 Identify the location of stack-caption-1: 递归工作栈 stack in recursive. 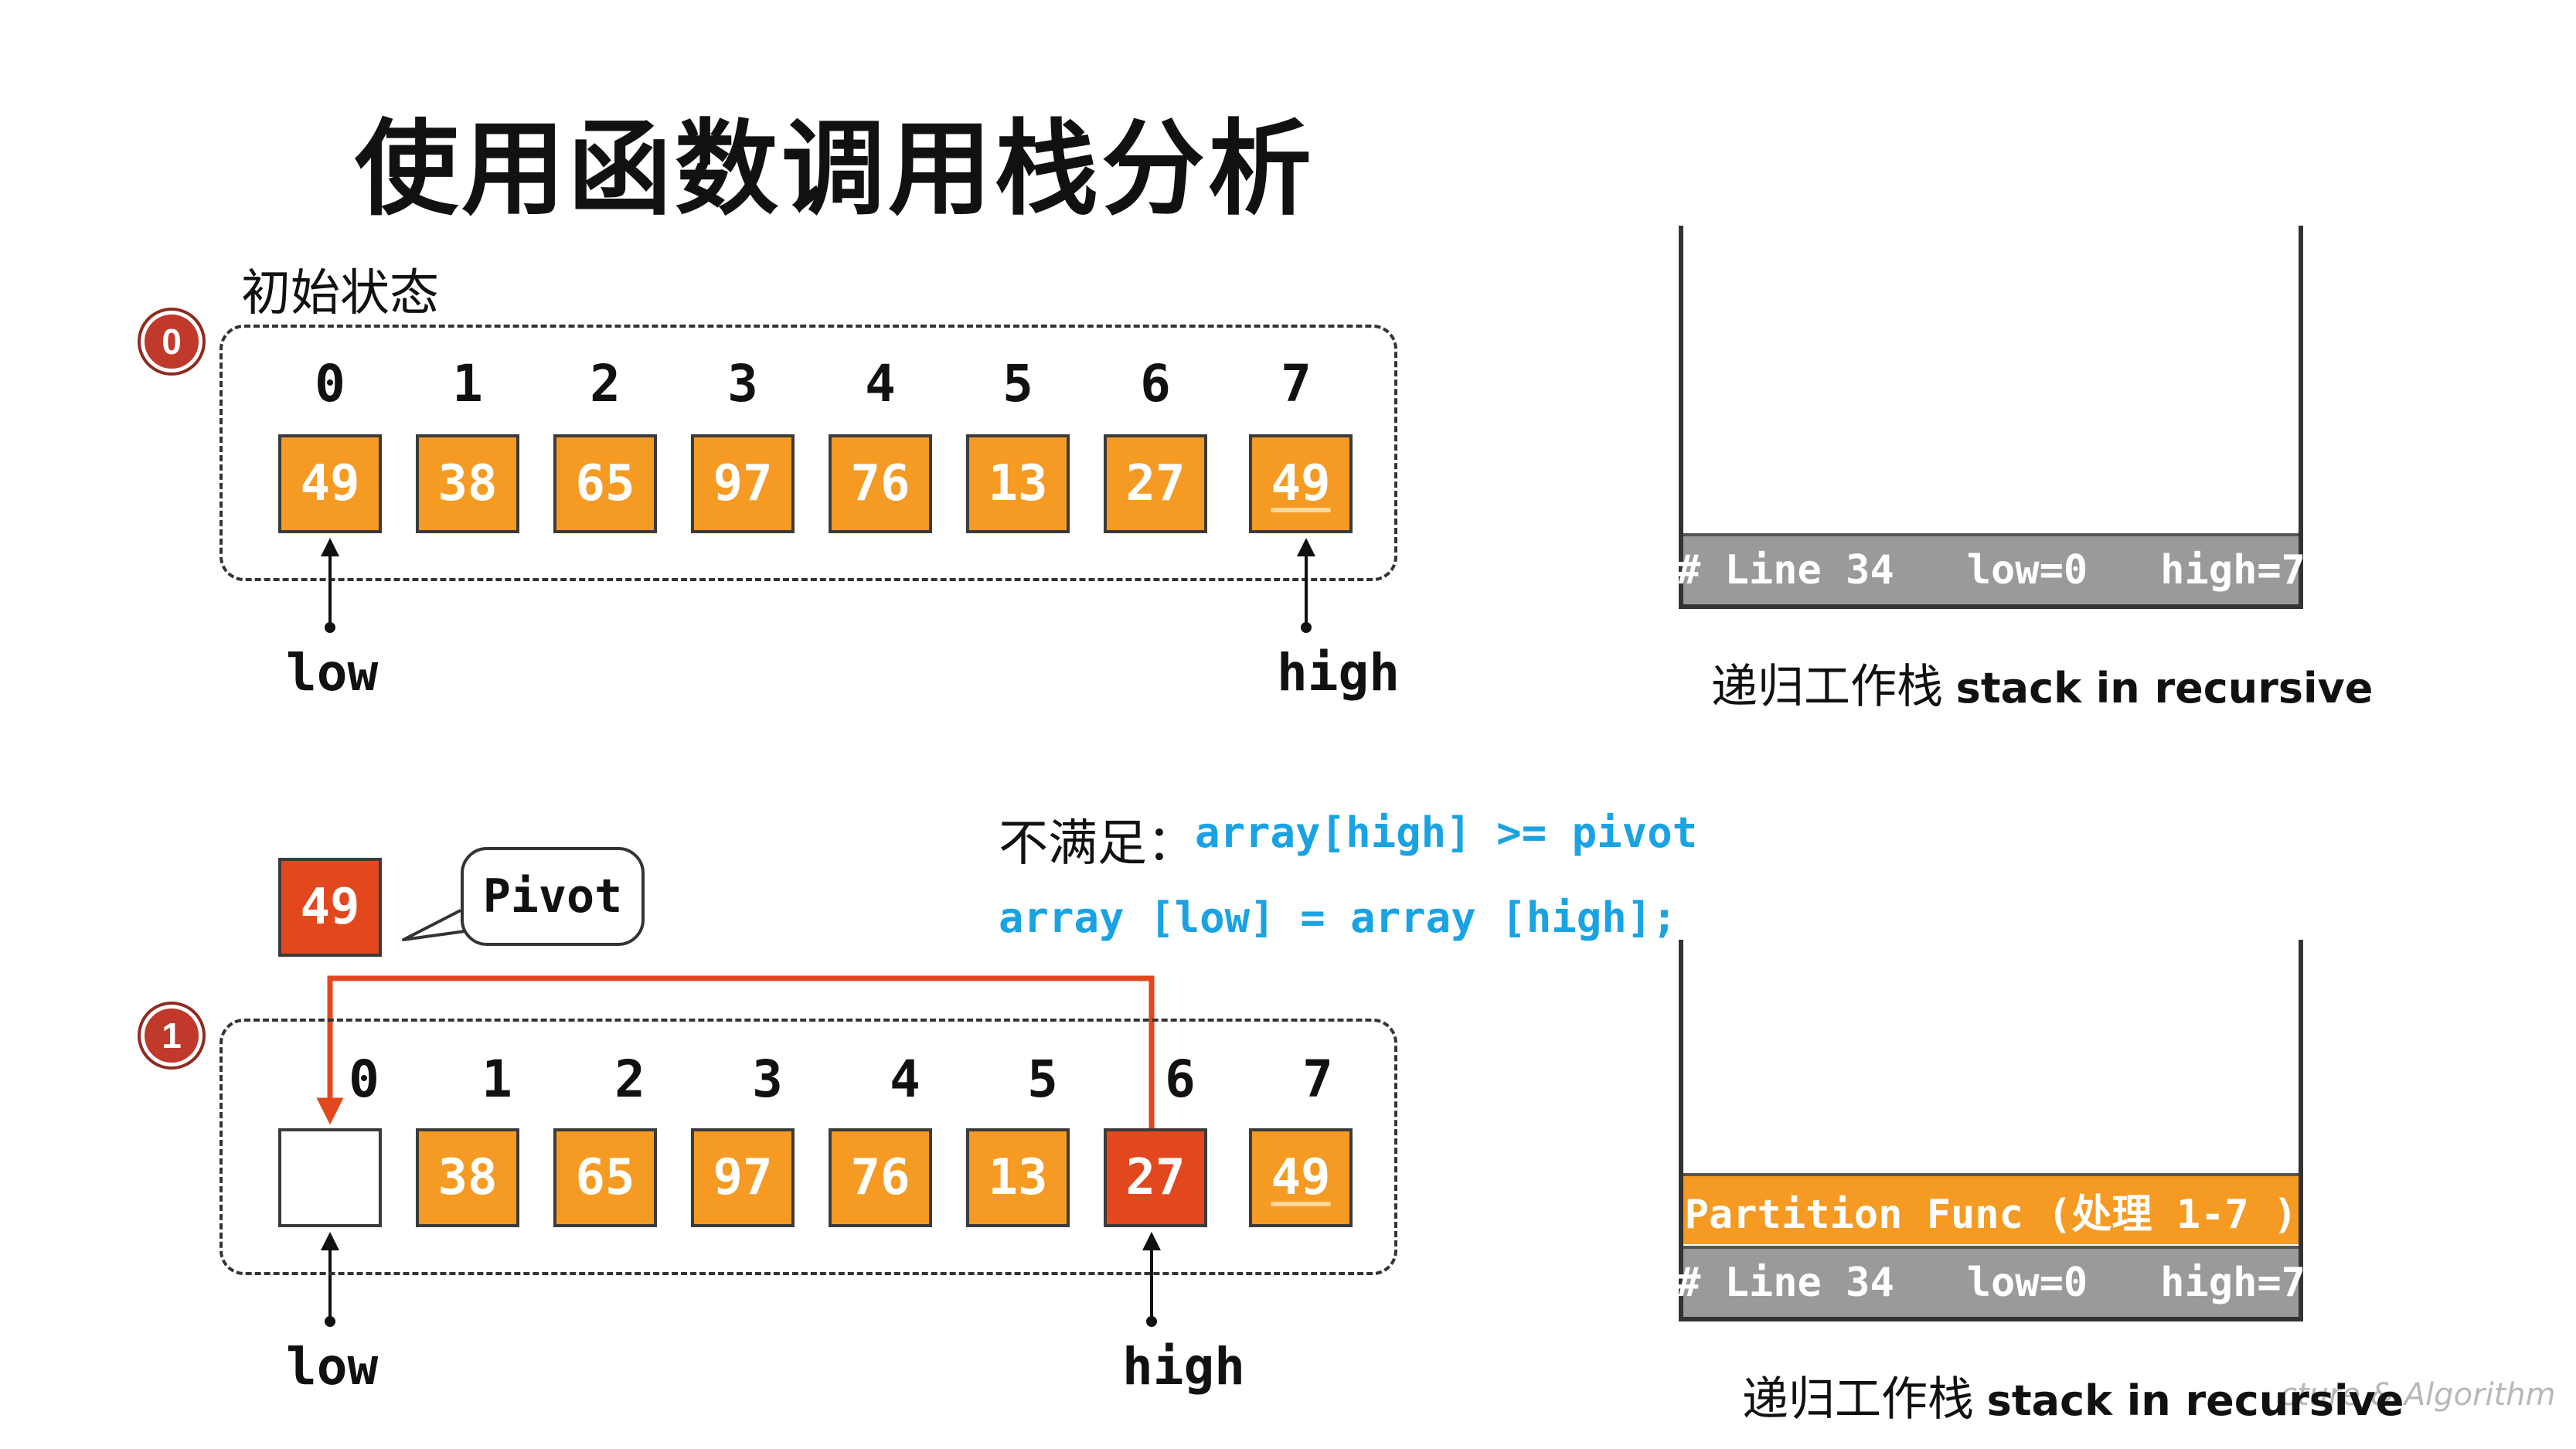
(2073, 1399).